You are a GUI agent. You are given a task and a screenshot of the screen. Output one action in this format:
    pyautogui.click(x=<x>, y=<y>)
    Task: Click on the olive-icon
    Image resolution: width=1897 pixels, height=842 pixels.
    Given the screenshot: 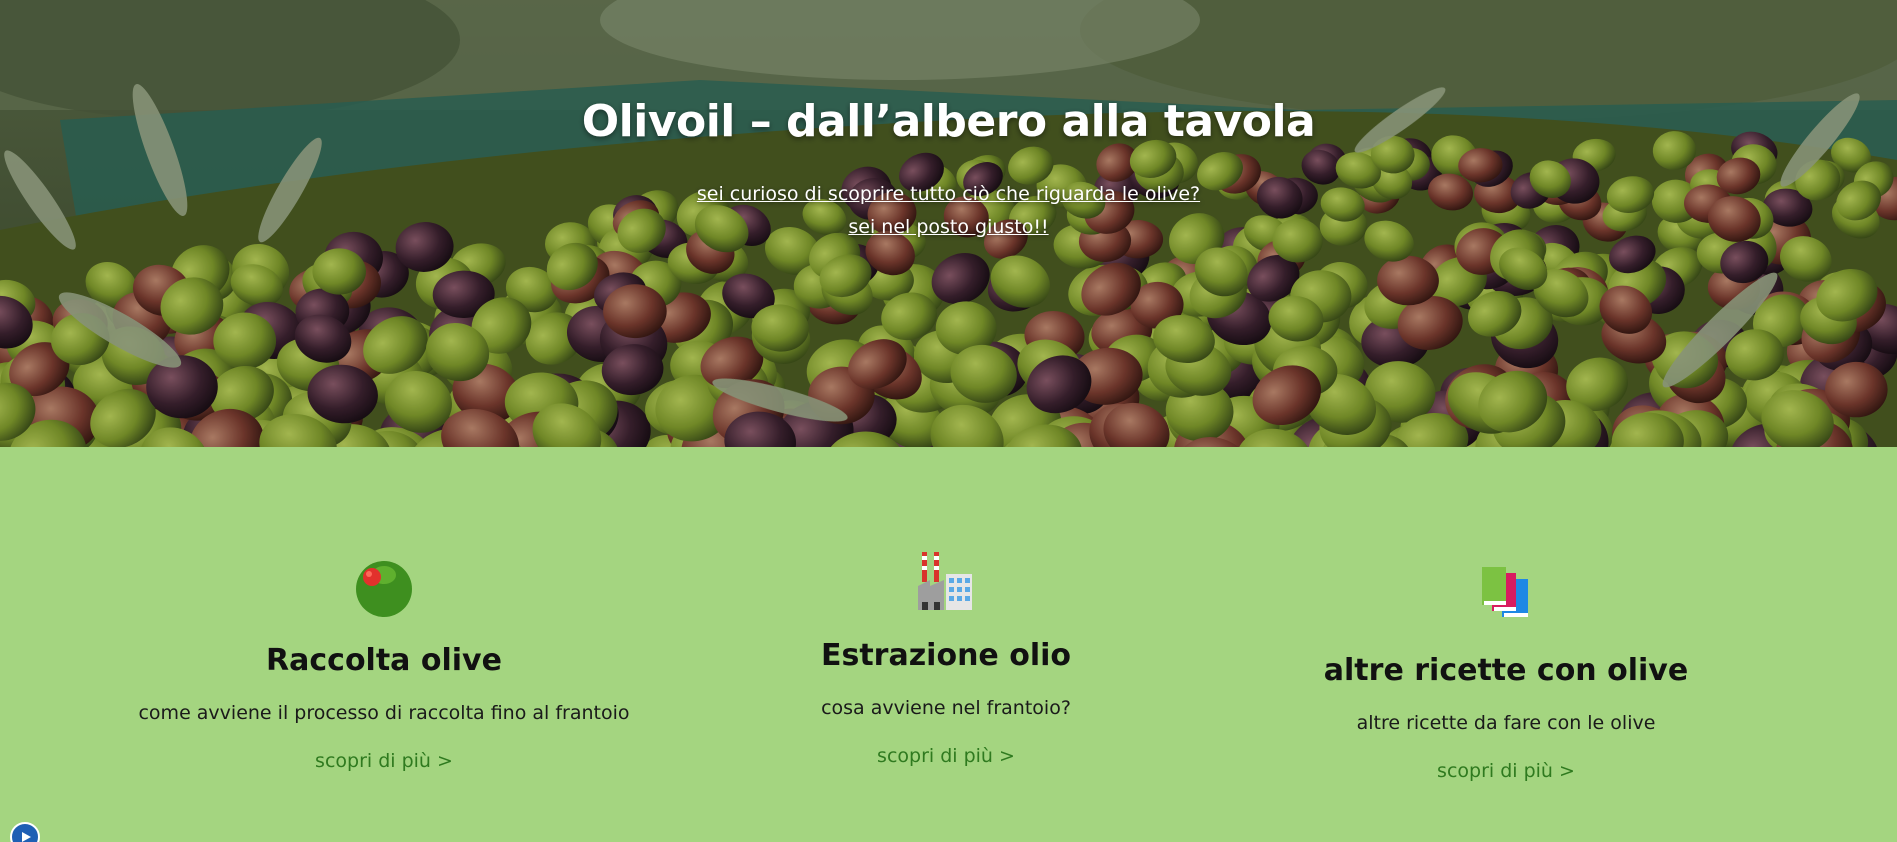 What is the action you would take?
    pyautogui.click(x=384, y=589)
    